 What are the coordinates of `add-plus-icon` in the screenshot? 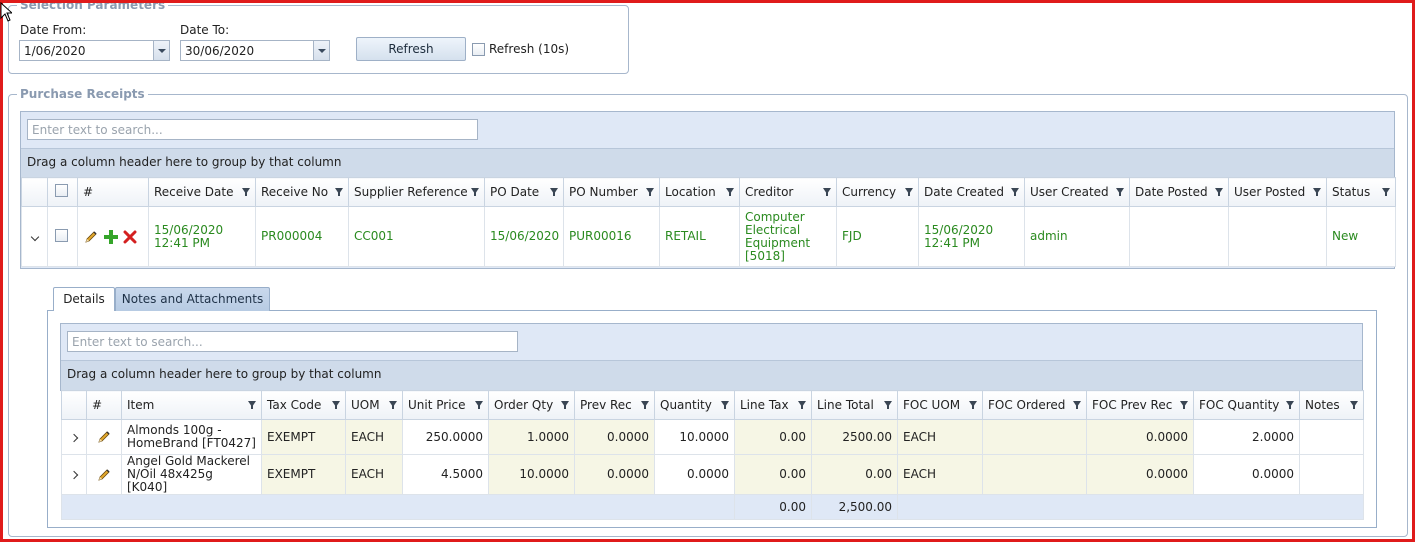 It's located at (111, 237).